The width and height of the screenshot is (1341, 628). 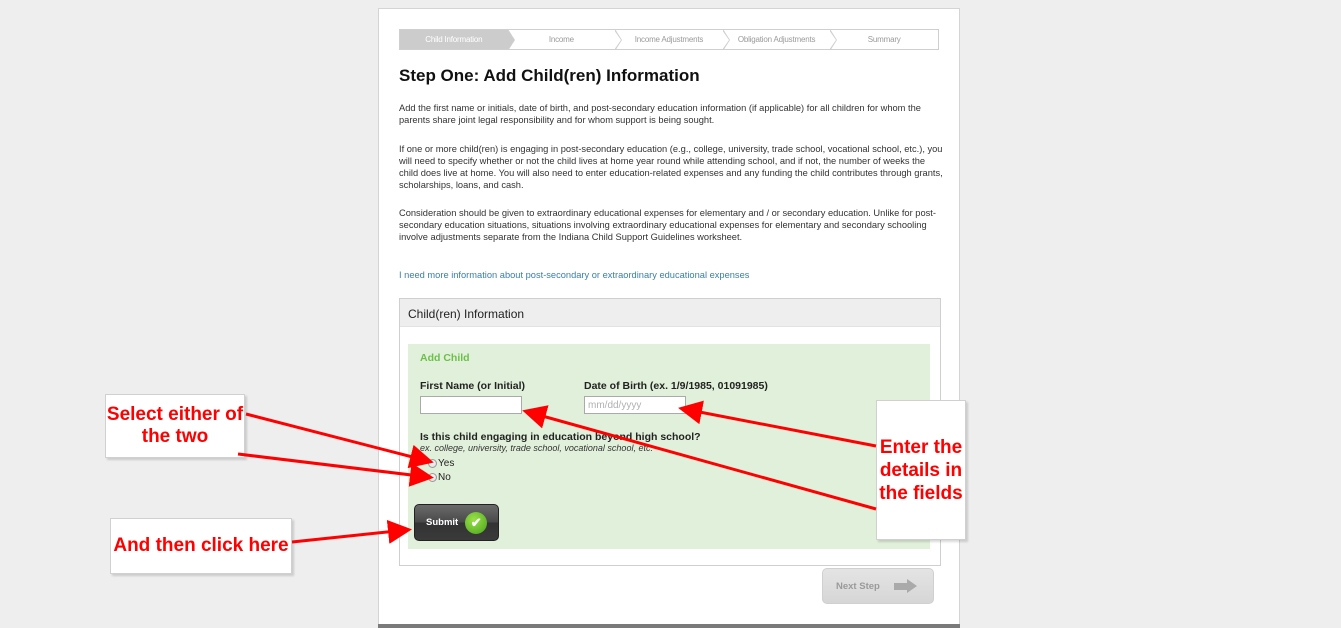 What do you see at coordinates (921, 470) in the screenshot?
I see `callout-enter-details: Enter the details in the fields` at bounding box center [921, 470].